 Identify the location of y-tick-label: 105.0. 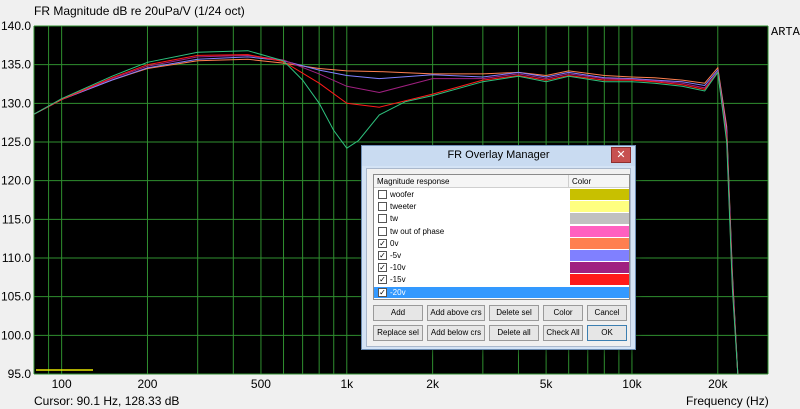
(16, 297).